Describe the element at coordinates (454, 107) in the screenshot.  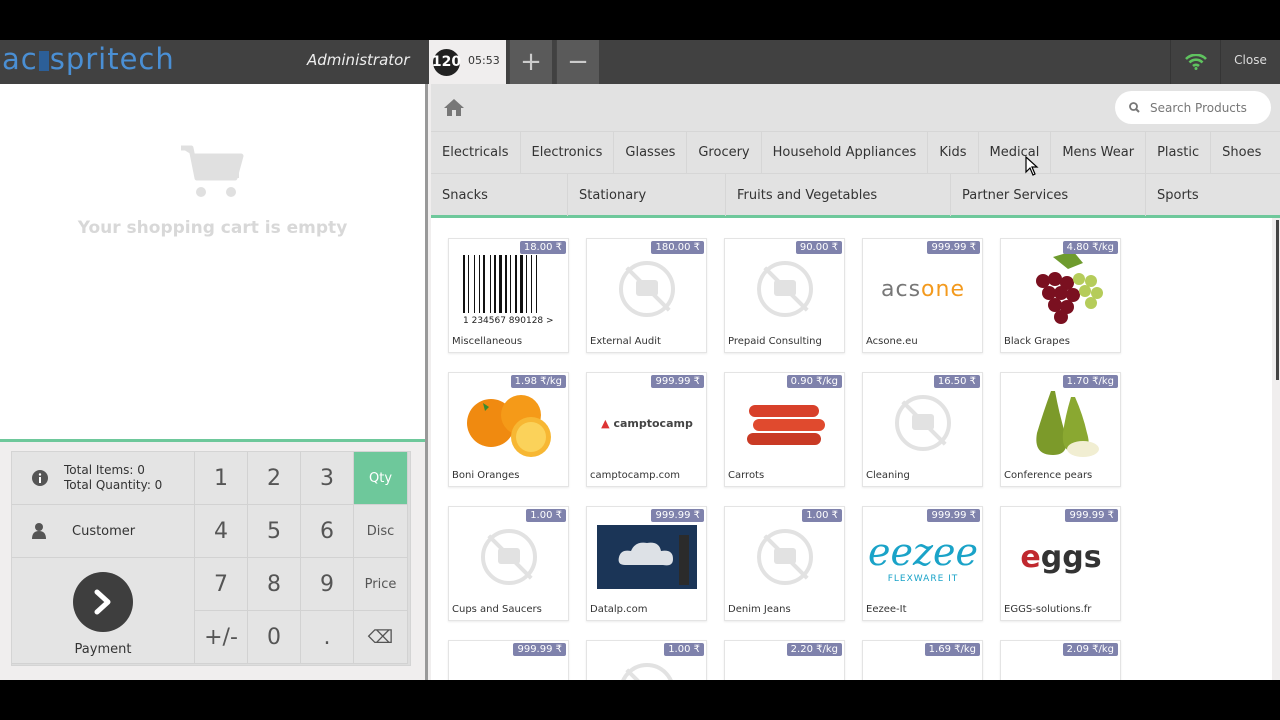
I see `home-icon` at that location.